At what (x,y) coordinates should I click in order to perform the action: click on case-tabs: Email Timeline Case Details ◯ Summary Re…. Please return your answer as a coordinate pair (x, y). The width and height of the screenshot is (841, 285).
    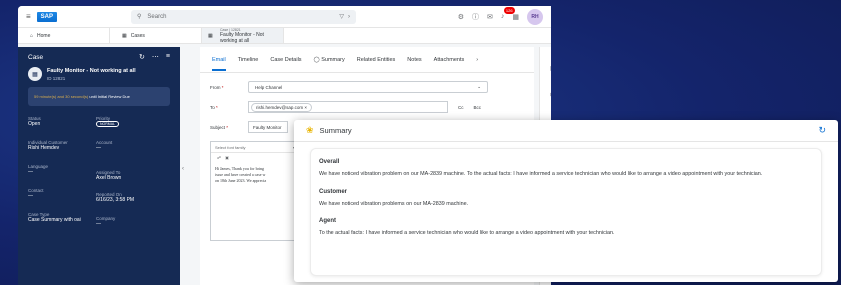
    Looking at the image, I should click on (367, 60).